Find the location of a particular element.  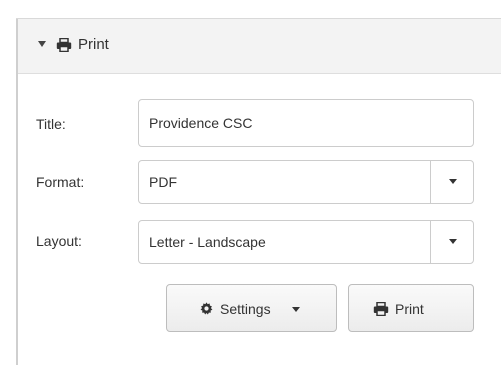

panel-title: Print is located at coordinates (93, 45).